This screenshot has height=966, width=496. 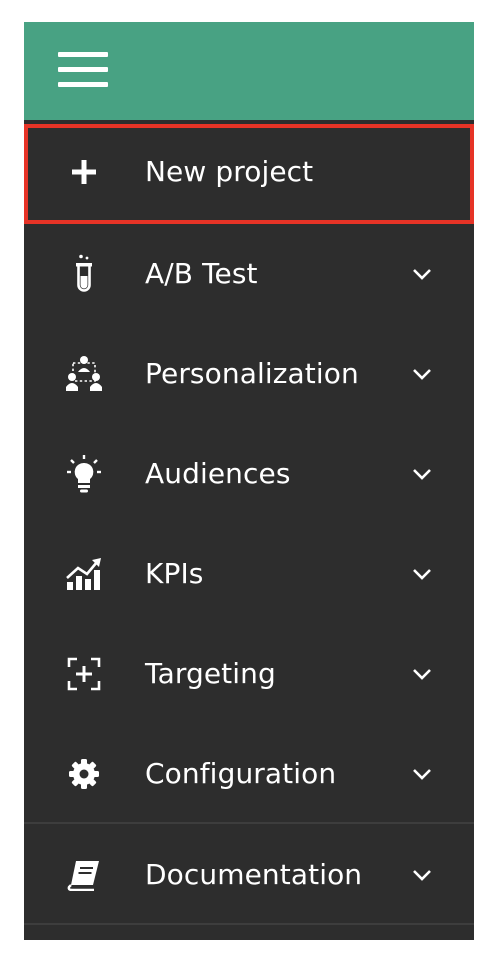 I want to click on gear-icon, so click(x=84, y=774).